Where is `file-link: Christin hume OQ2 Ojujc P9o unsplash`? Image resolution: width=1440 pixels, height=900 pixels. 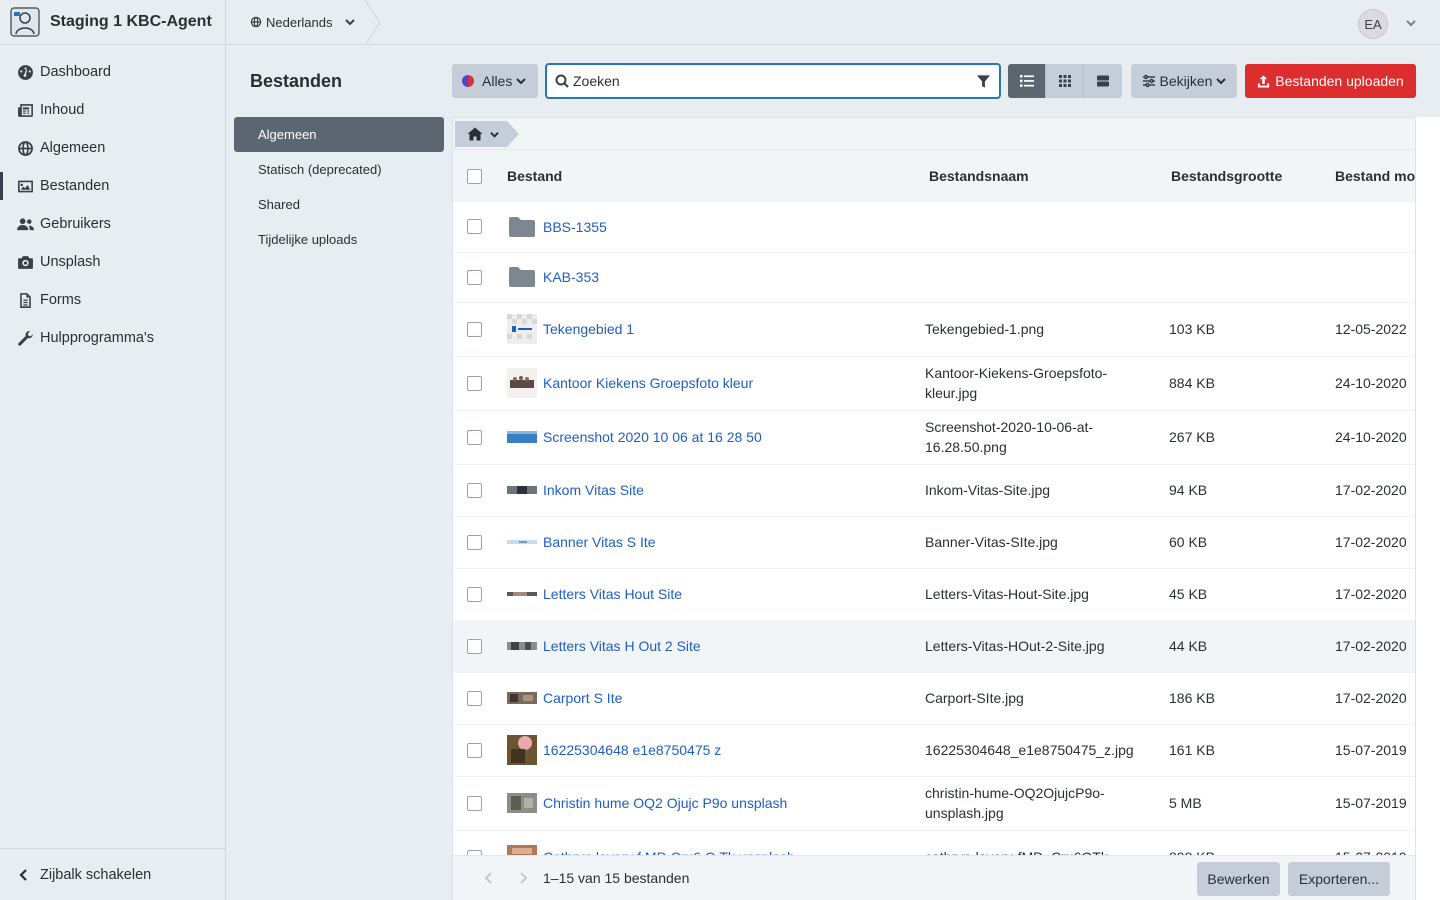 file-link: Christin hume OQ2 Ojujc P9o unsplash is located at coordinates (665, 803).